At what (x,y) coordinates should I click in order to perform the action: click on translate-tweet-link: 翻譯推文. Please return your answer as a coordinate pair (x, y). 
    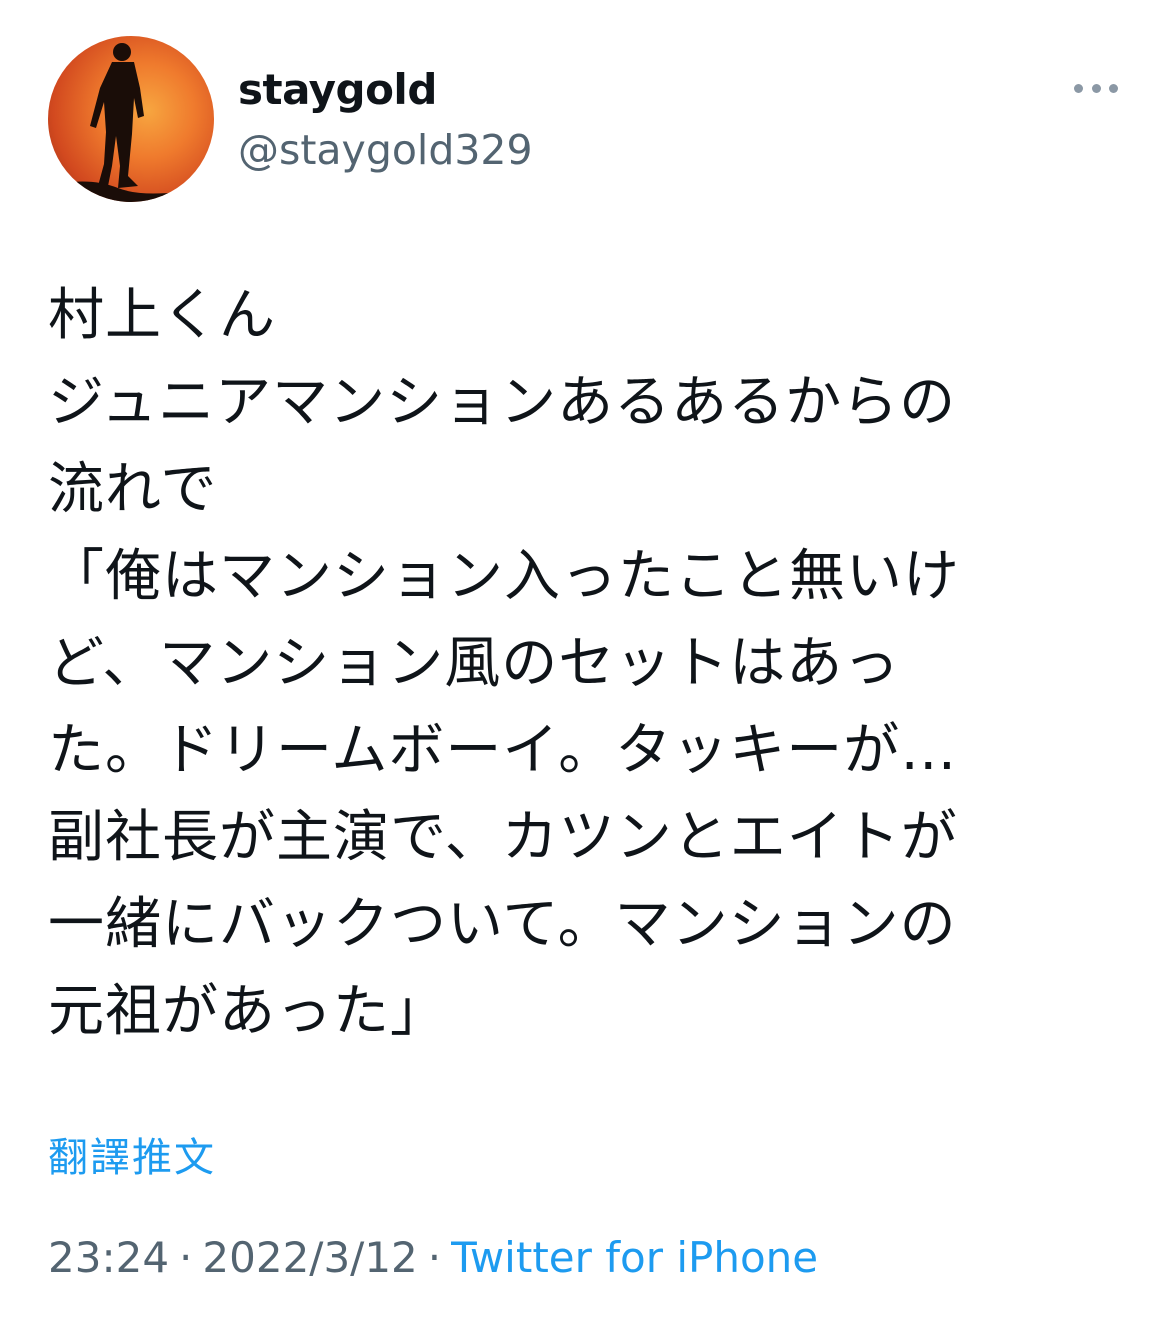
    Looking at the image, I should click on (132, 1158).